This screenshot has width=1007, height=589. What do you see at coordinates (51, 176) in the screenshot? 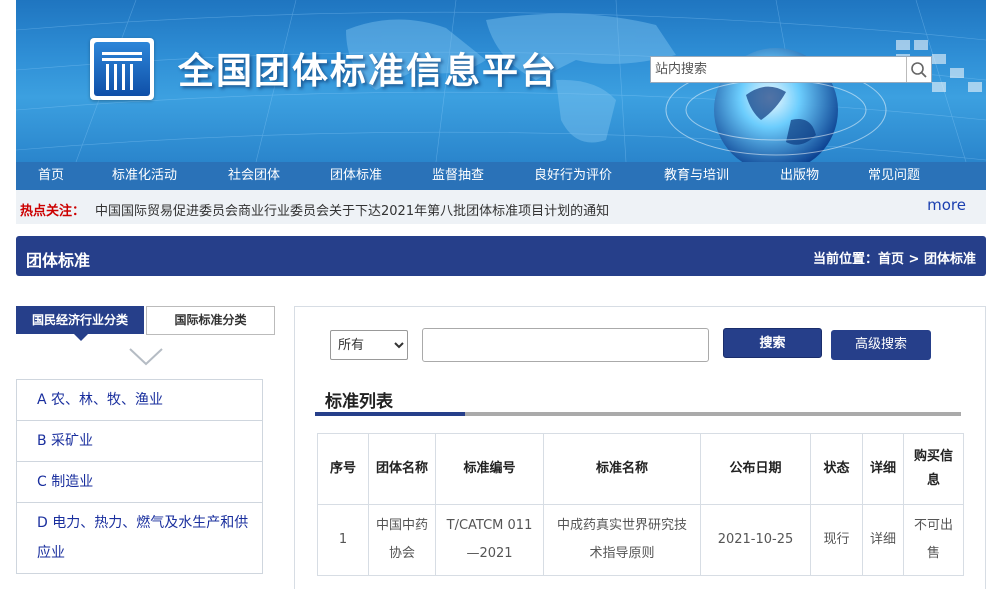
I see `nav-item-home: 首页` at bounding box center [51, 176].